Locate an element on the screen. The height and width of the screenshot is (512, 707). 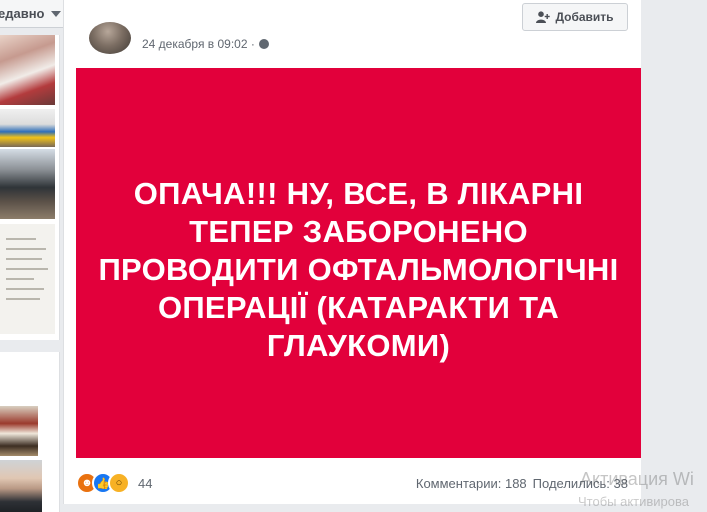
right-gray-area is located at coordinates (674, 252).